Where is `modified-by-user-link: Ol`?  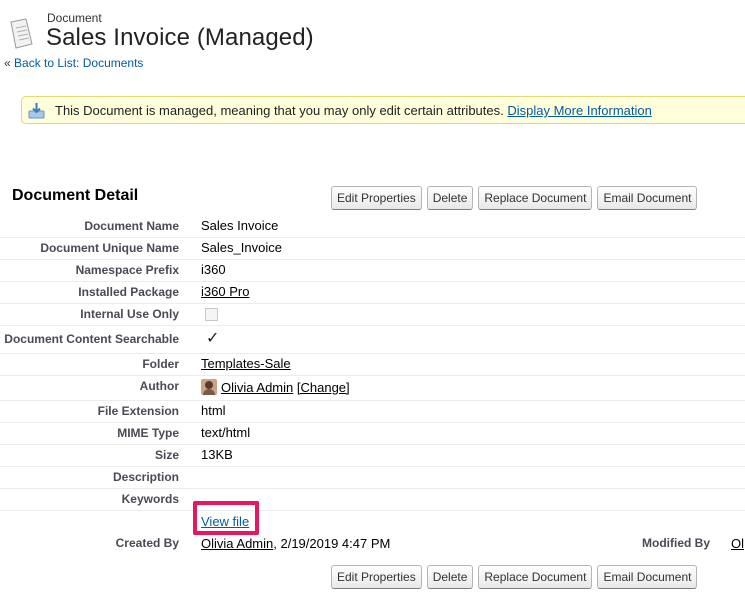
modified-by-user-link: Ol is located at coordinates (737, 543).